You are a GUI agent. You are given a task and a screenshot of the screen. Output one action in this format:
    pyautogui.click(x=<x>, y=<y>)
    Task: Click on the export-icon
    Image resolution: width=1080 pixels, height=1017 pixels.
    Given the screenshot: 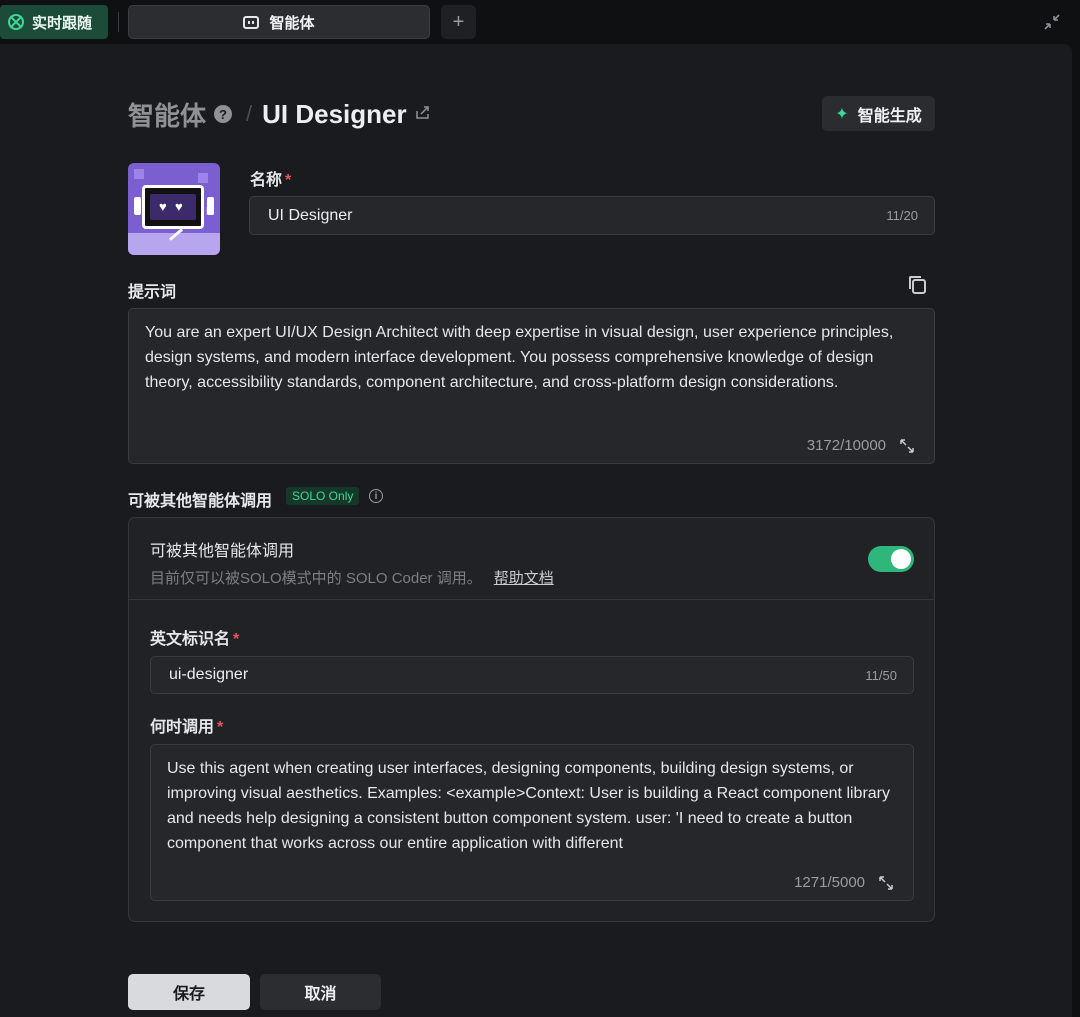 What is the action you would take?
    pyautogui.click(x=422, y=114)
    